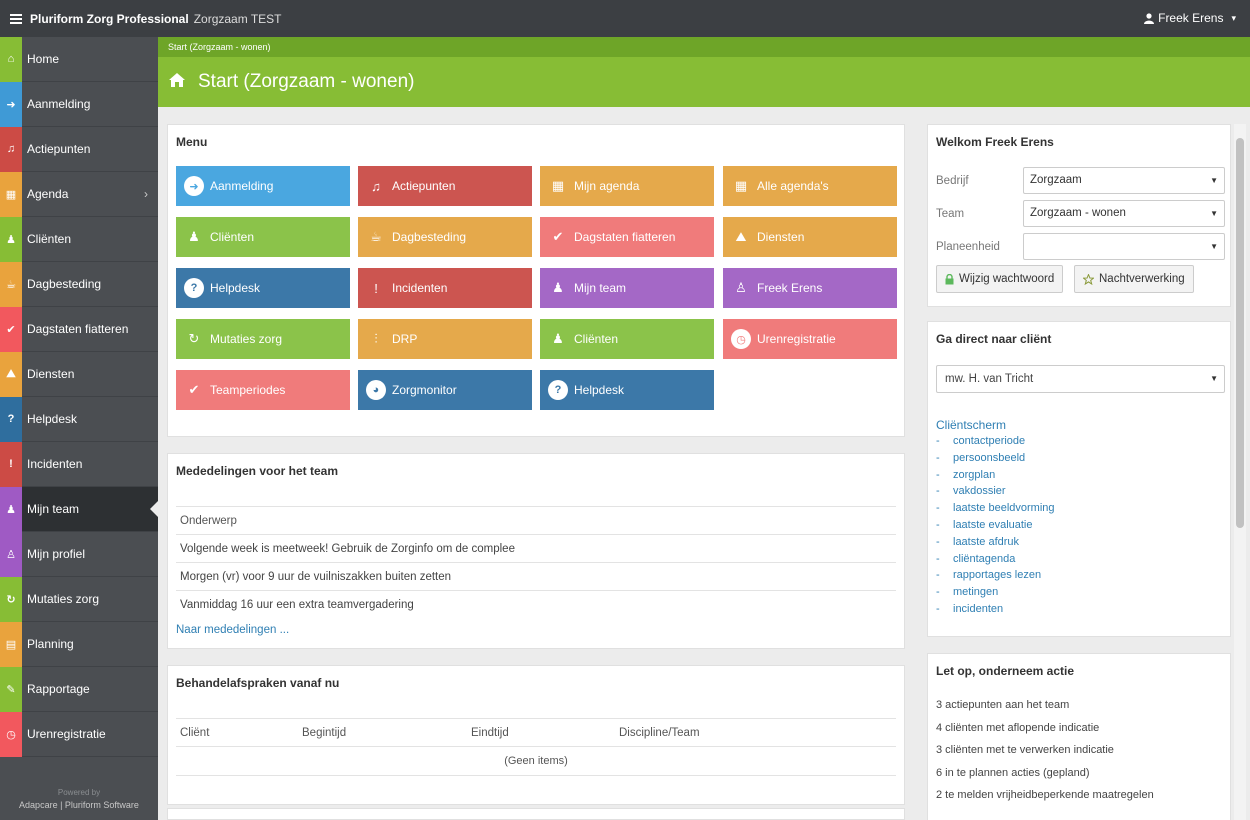 The height and width of the screenshot is (820, 1250). I want to click on menu-tile: ↻ Mutaties zorg, so click(263, 339).